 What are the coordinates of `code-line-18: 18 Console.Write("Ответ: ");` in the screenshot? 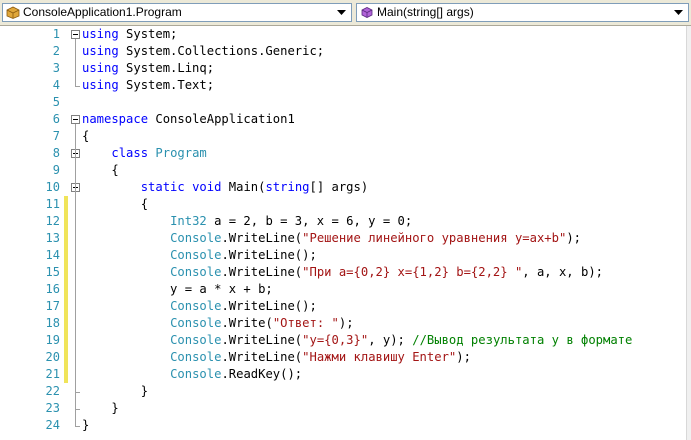 It's located at (343, 323).